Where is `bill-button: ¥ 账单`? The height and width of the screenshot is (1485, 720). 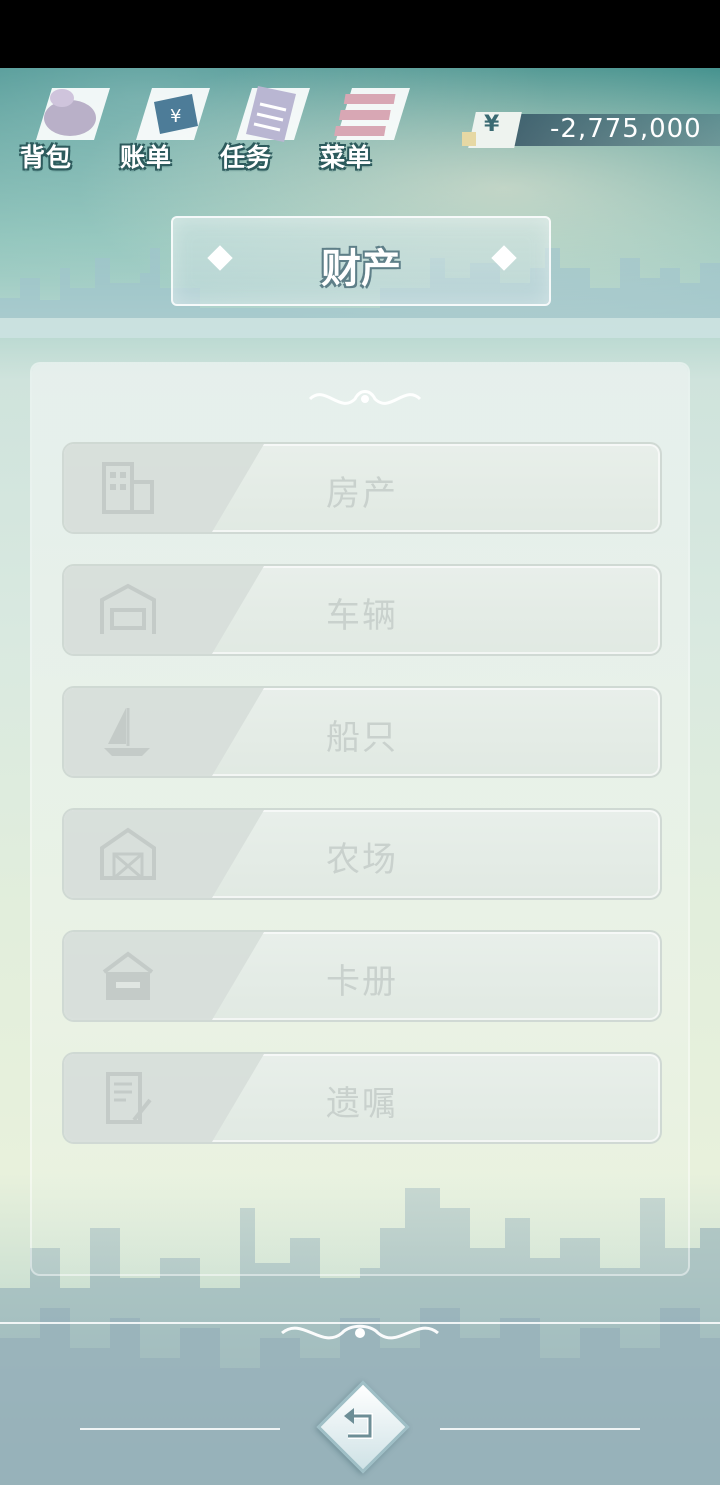 bill-button: ¥ 账单 is located at coordinates (166, 126).